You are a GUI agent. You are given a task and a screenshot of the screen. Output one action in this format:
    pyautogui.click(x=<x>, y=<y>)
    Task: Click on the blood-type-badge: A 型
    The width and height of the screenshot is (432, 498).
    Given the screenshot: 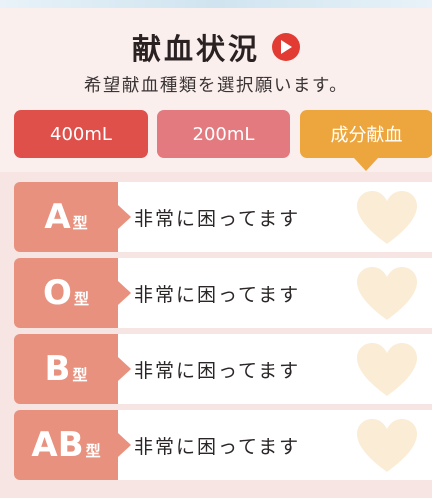 What is the action you would take?
    pyautogui.click(x=66, y=217)
    